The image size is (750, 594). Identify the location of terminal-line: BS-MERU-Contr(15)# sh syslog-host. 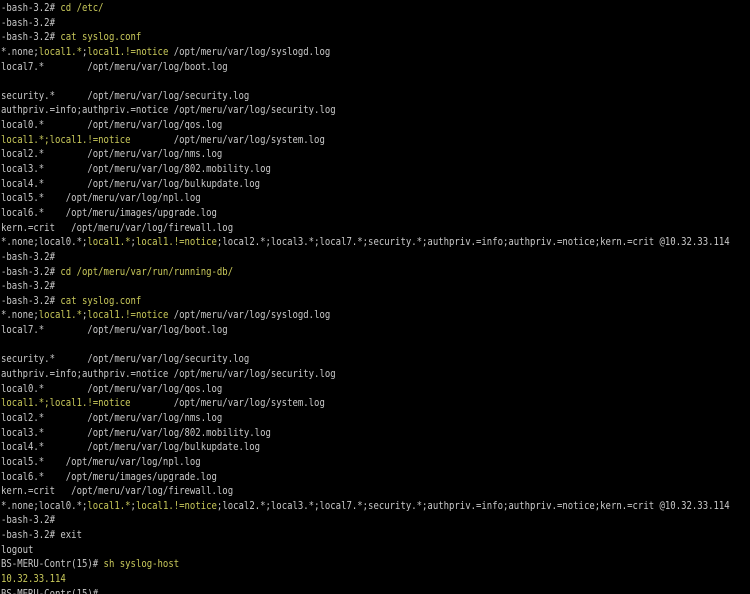
(330, 565).